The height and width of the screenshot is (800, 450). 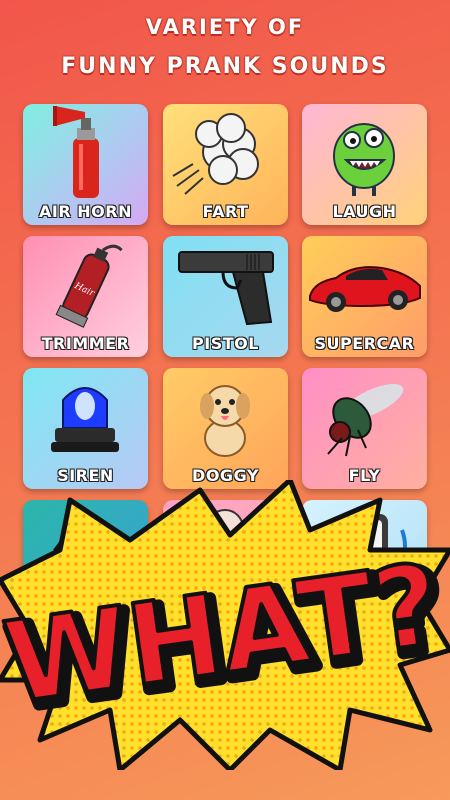 I want to click on sound-label: LAUGH, so click(x=364, y=211).